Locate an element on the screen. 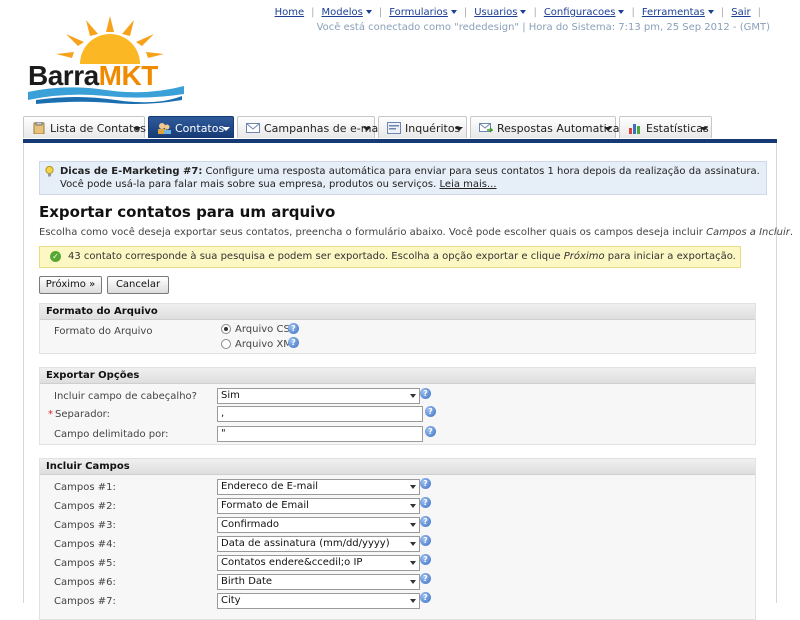  field-select-3: Confirmado is located at coordinates (318, 525).